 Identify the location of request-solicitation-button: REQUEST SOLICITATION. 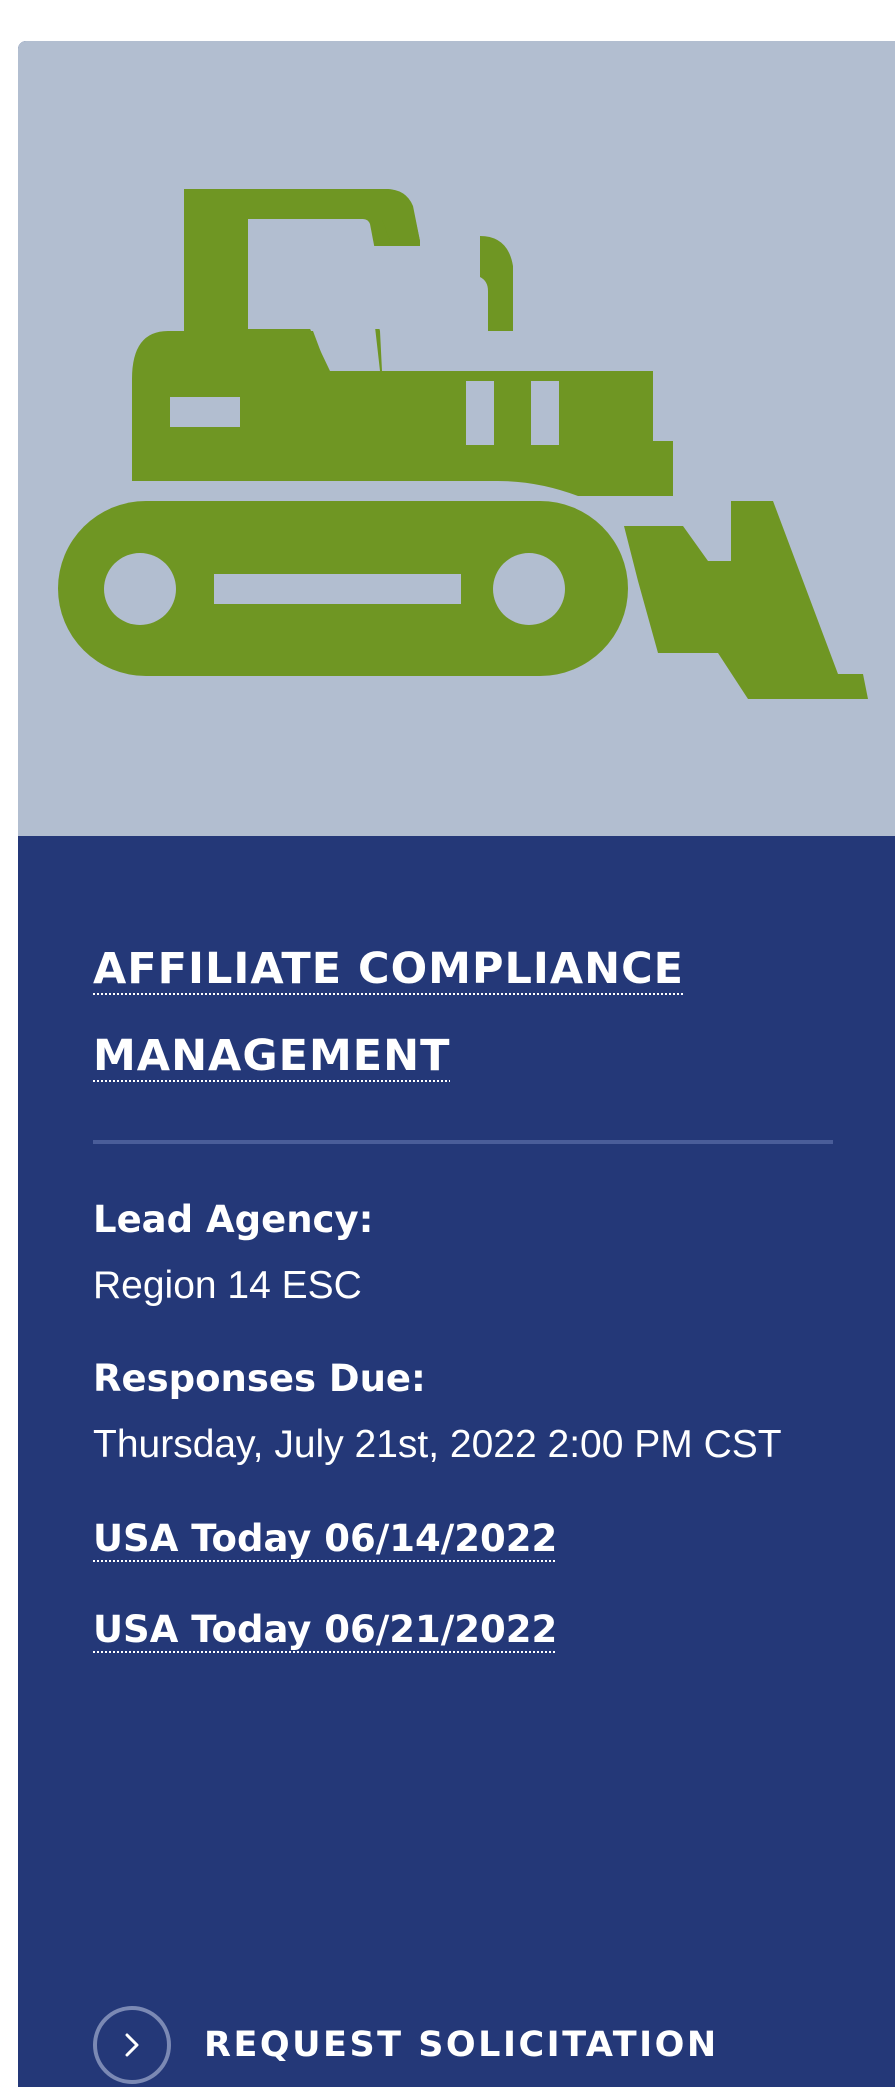
(406, 2045).